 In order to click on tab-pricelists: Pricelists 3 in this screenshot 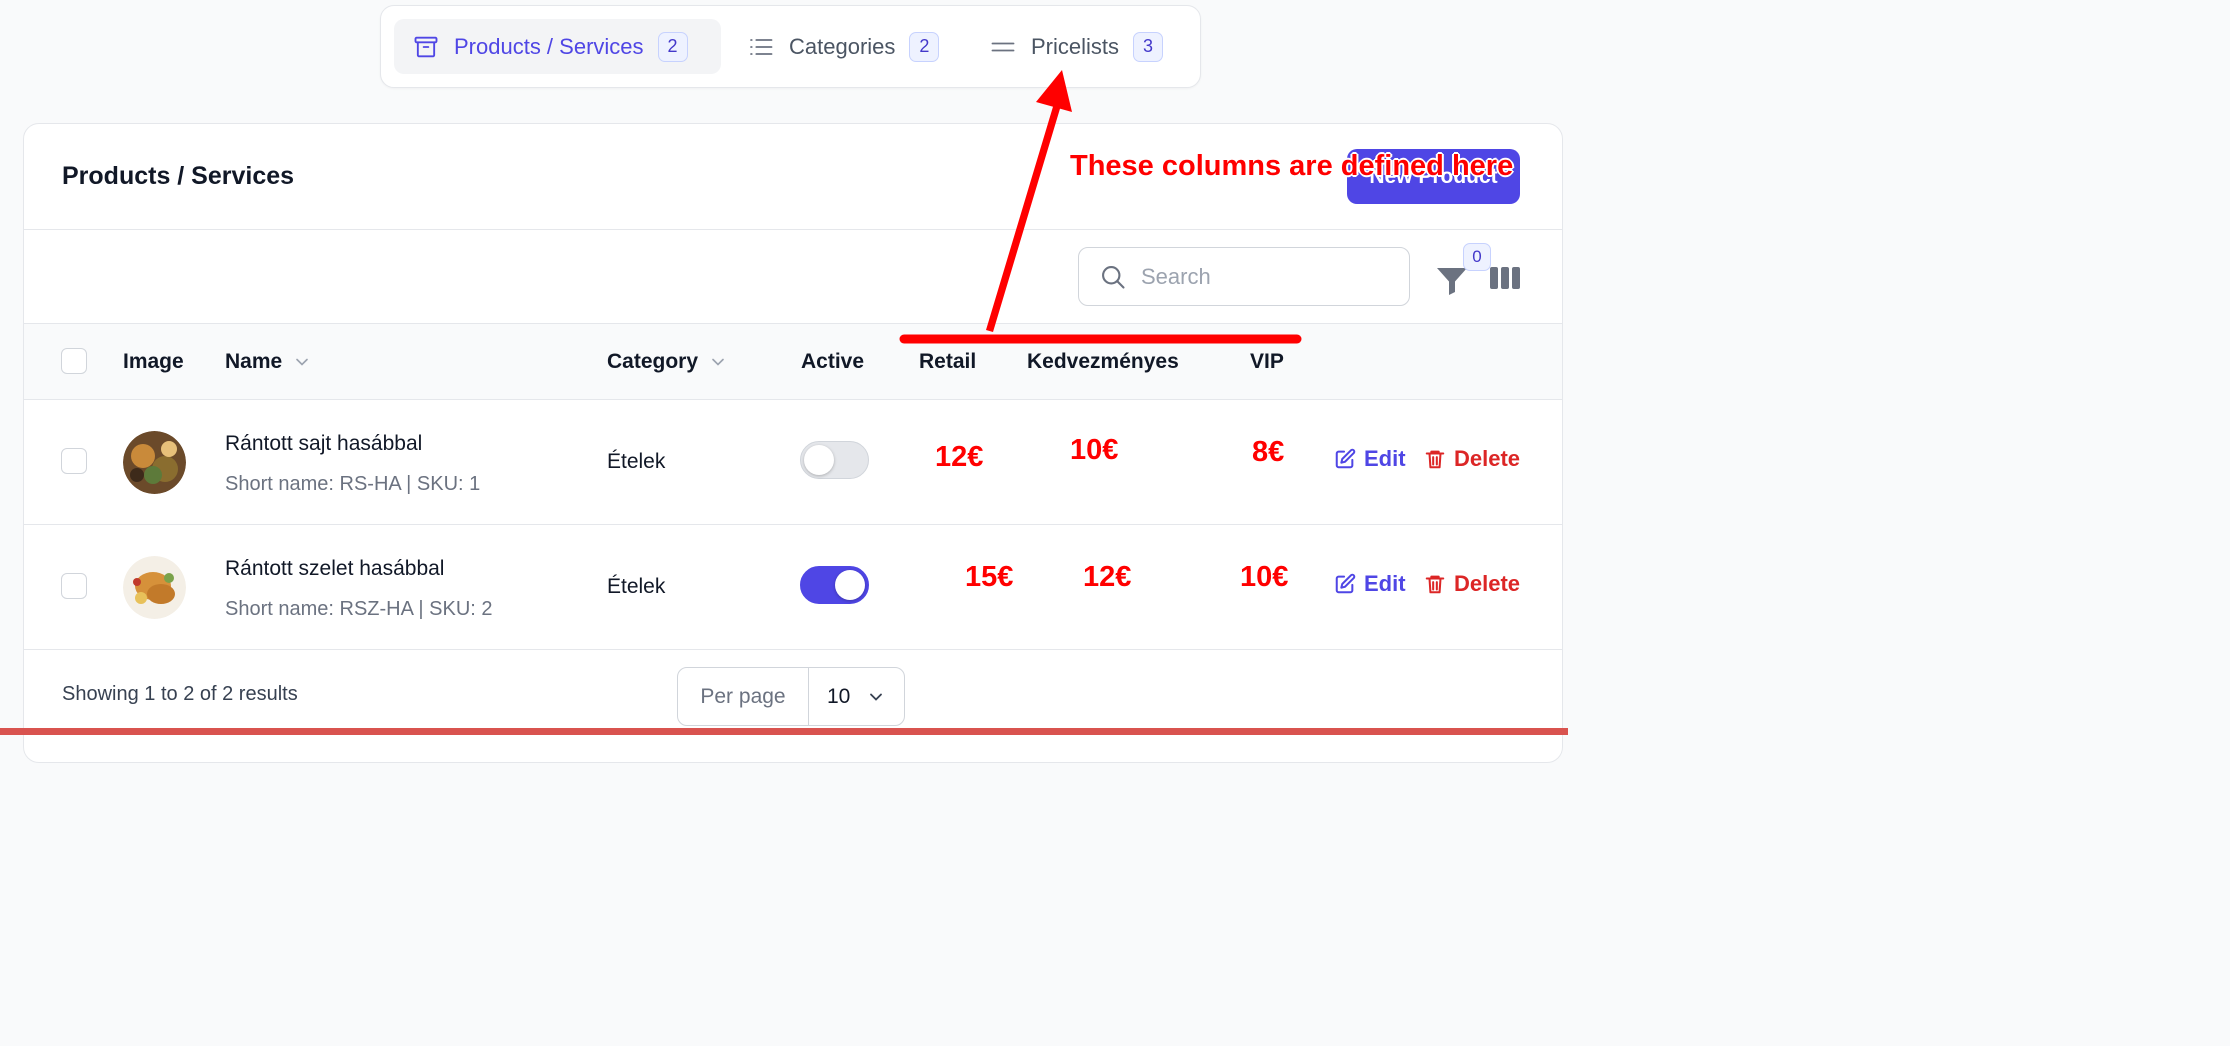, I will do `click(1076, 46)`.